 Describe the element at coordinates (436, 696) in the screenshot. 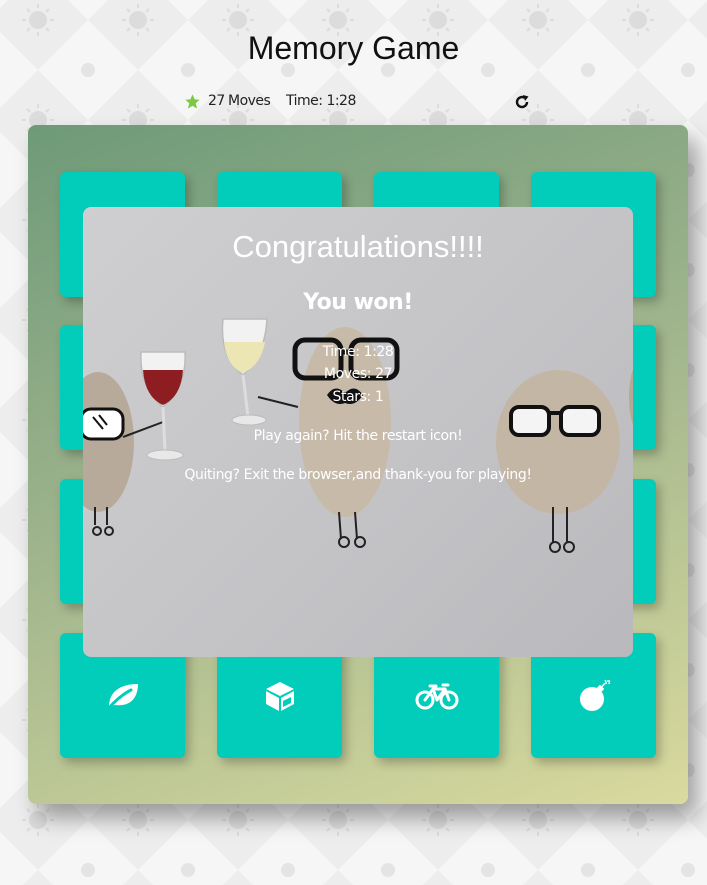

I see `bicycle-icon` at that location.